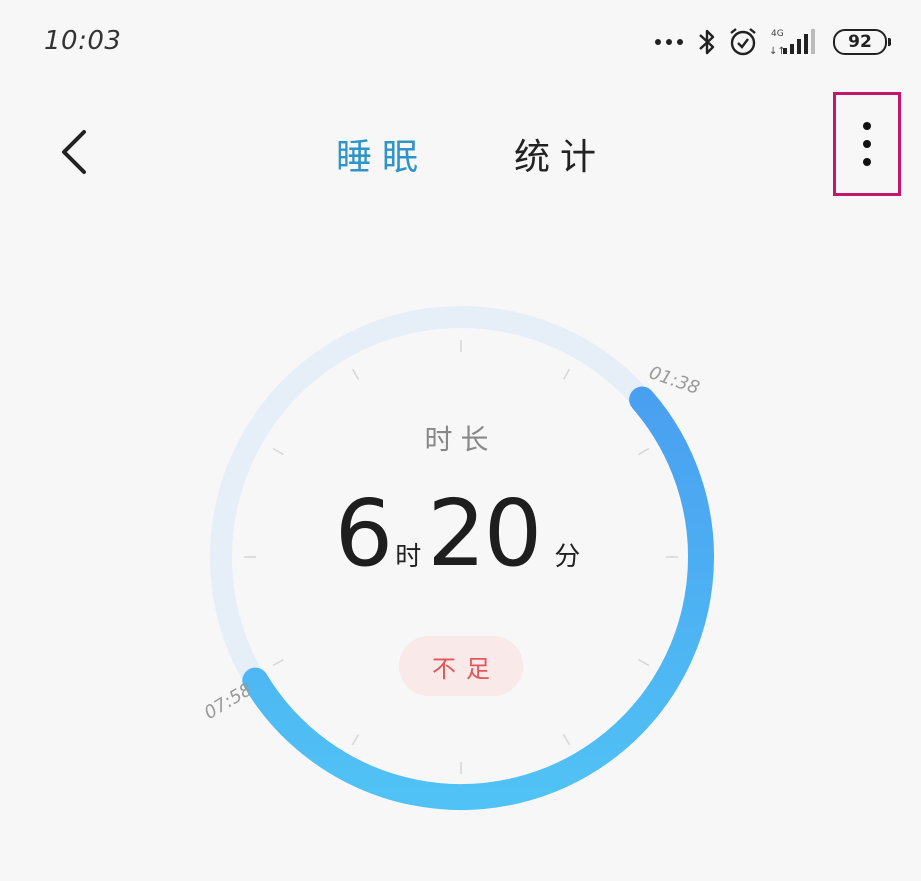  What do you see at coordinates (408, 557) in the screenshot?
I see `hours-unit: 时` at bounding box center [408, 557].